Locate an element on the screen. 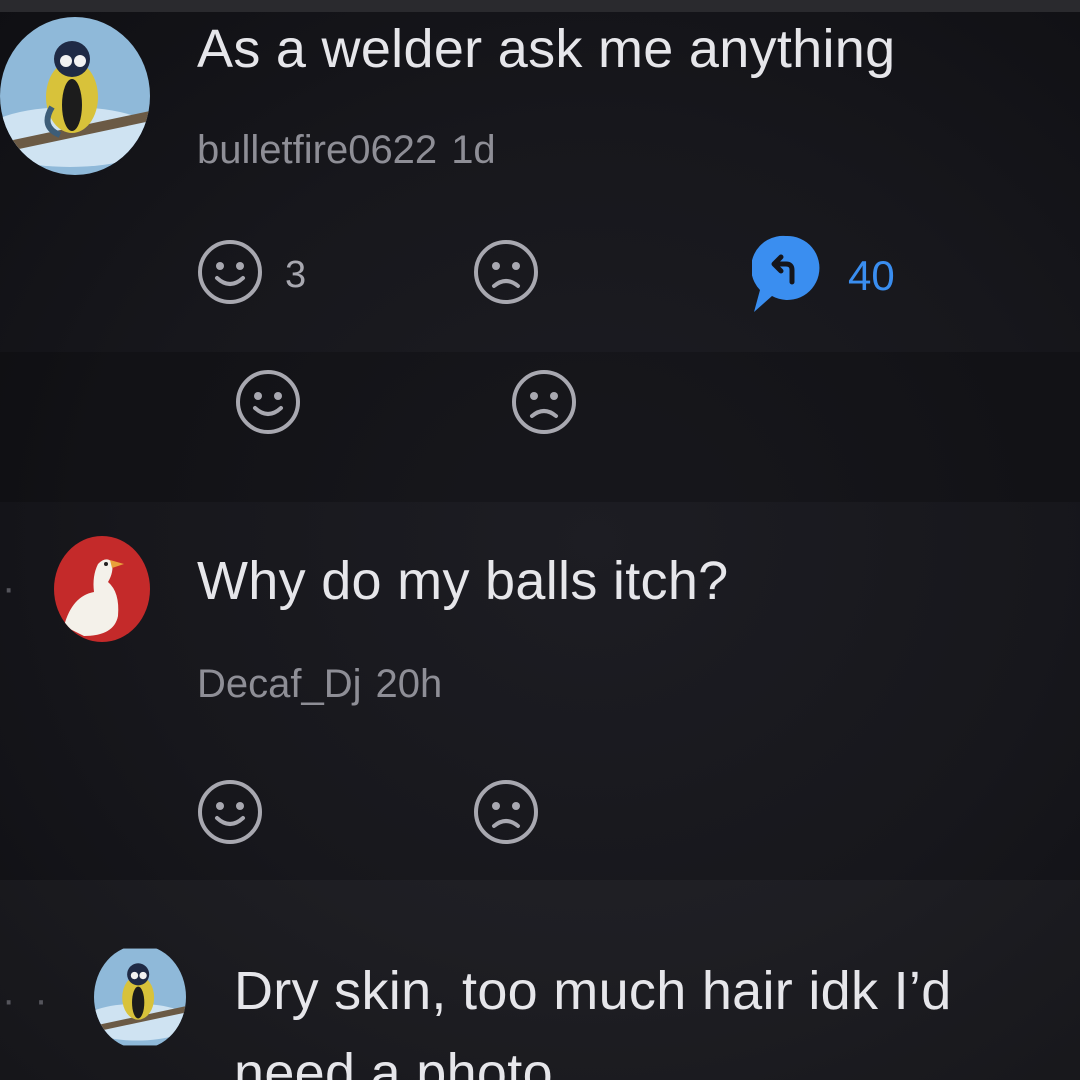 The width and height of the screenshot is (1080, 1080). comment-author: Decaf_Dj is located at coordinates (279, 684).